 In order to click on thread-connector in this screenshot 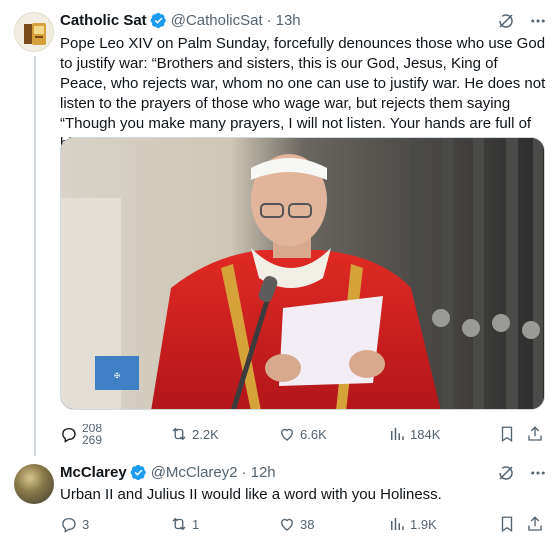, I will do `click(35, 256)`.